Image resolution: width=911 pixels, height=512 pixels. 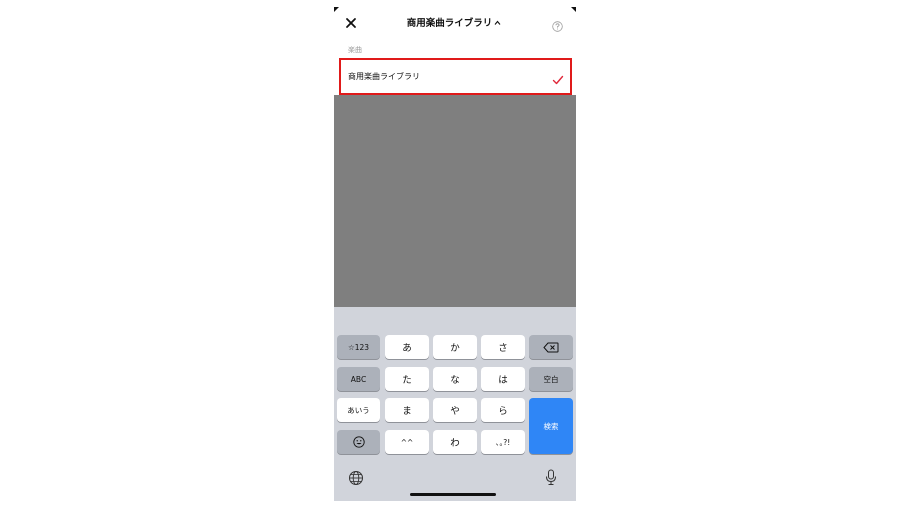 I want to click on key-abc: ABC, so click(x=358, y=379).